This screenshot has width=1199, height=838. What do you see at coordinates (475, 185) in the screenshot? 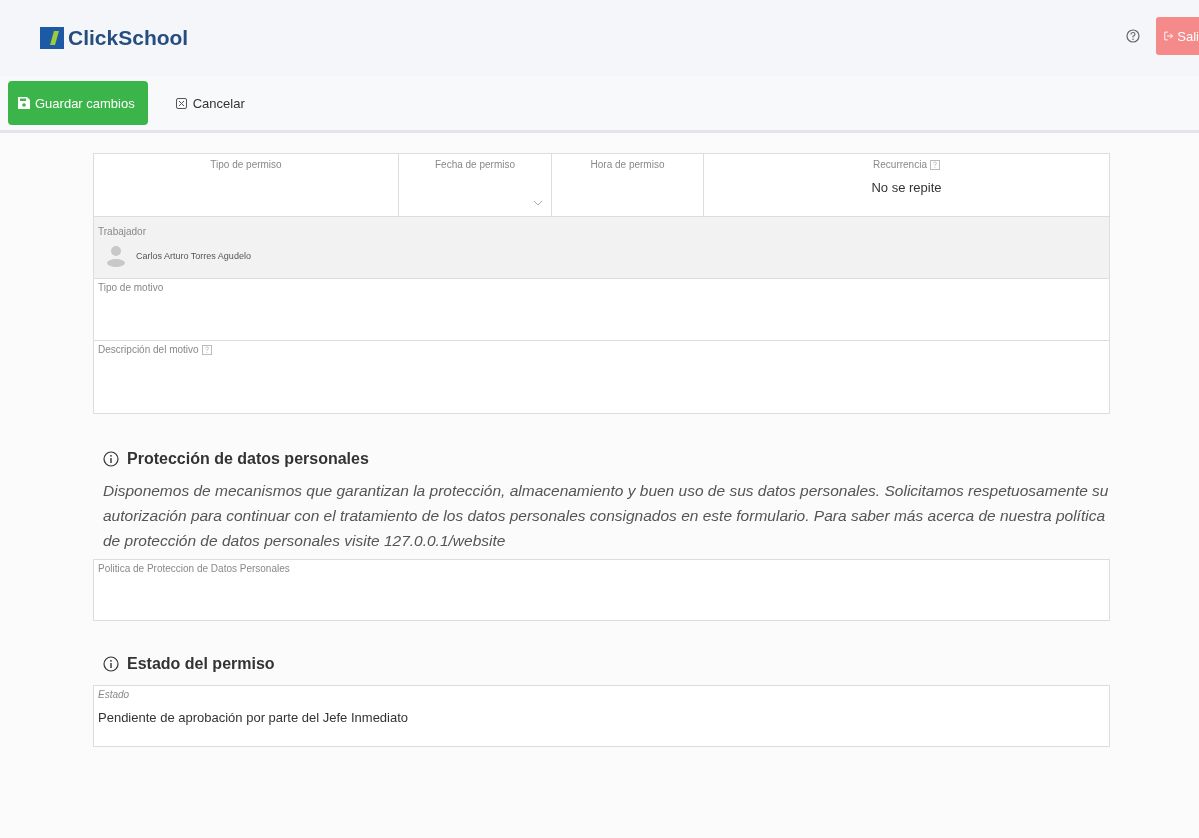
I see `form-field: Fecha de permiso` at bounding box center [475, 185].